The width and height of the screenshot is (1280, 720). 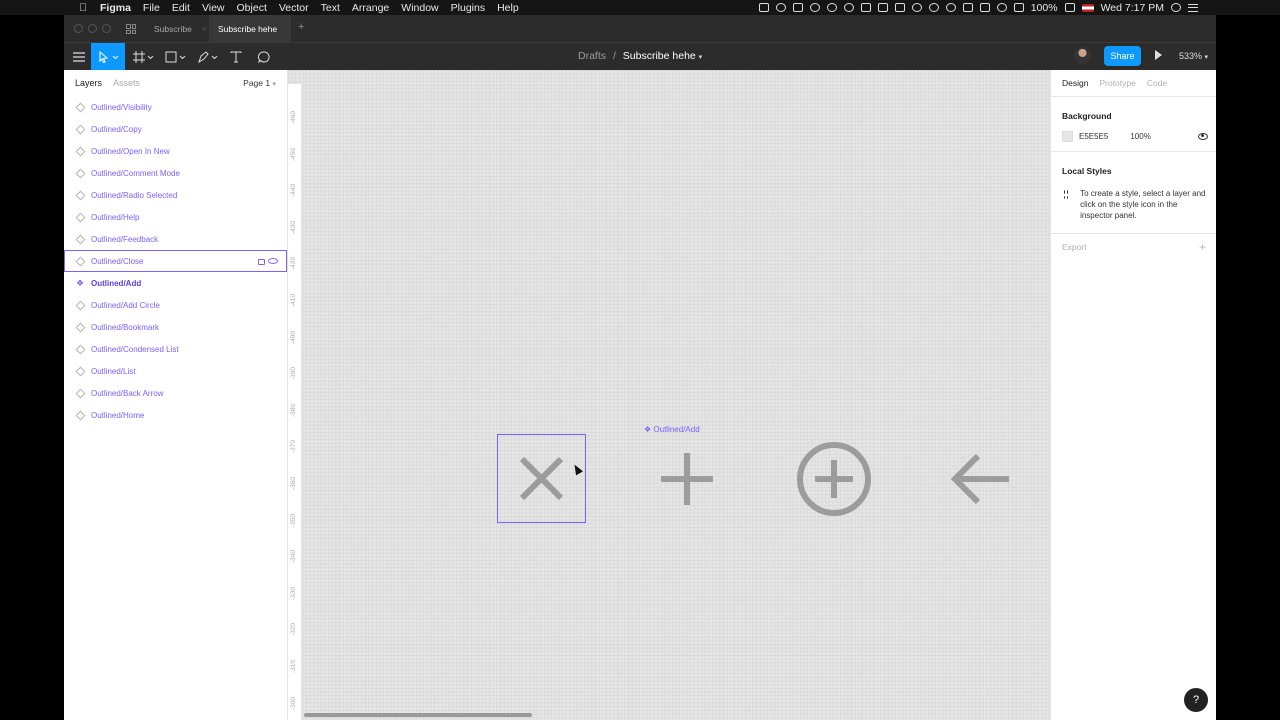 I want to click on layer-row: Outlined/Radio Selected, so click(x=175, y=195).